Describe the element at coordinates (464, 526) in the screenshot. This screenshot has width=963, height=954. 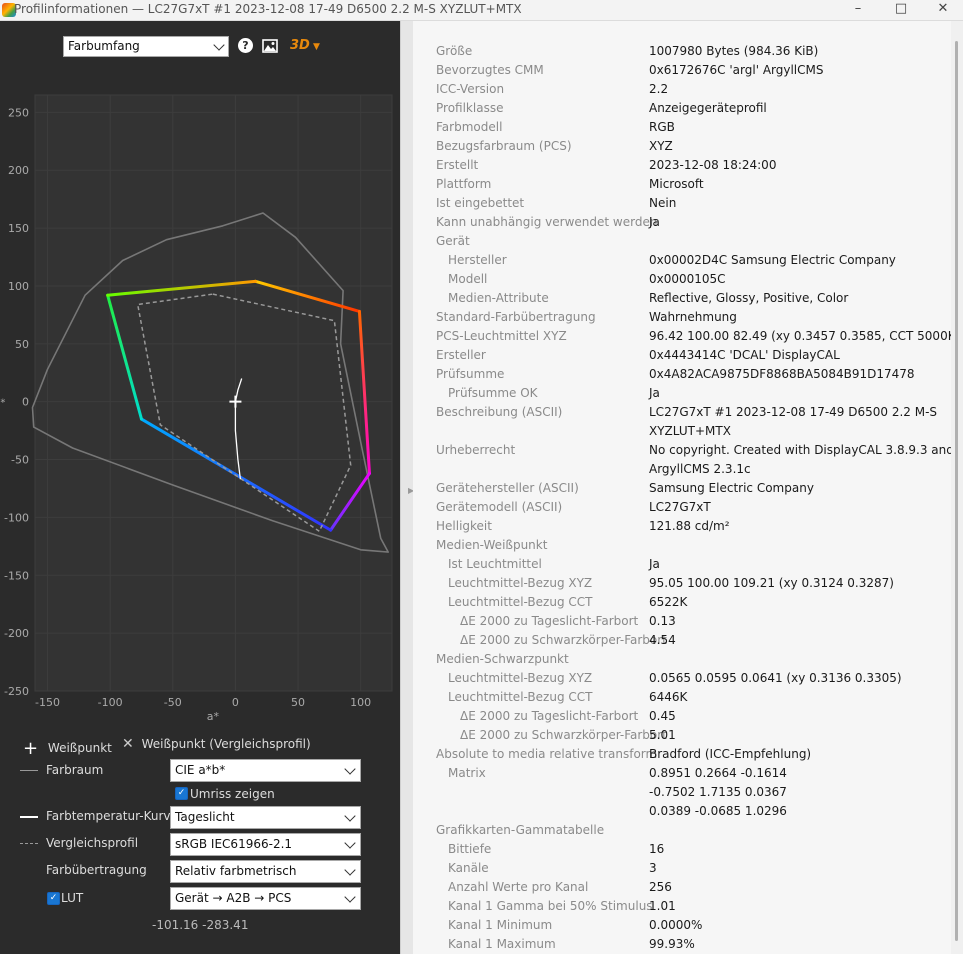
I see `info-key: Helligkeit` at that location.